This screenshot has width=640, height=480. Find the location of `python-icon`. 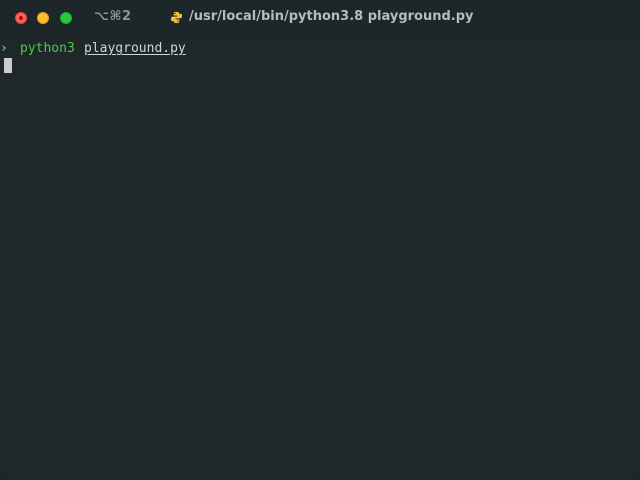

python-icon is located at coordinates (176, 17).